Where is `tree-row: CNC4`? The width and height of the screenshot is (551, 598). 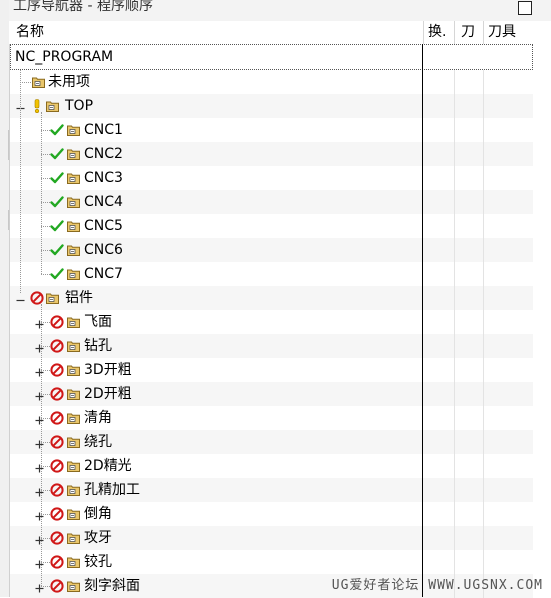
tree-row: CNC4 is located at coordinates (271, 202).